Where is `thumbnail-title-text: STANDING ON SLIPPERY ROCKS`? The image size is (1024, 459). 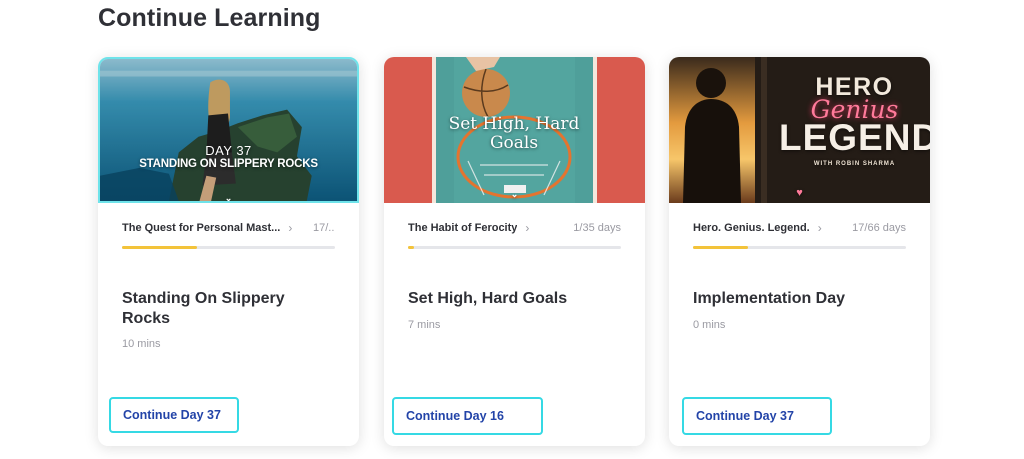 thumbnail-title-text: STANDING ON SLIPPERY ROCKS is located at coordinates (228, 164).